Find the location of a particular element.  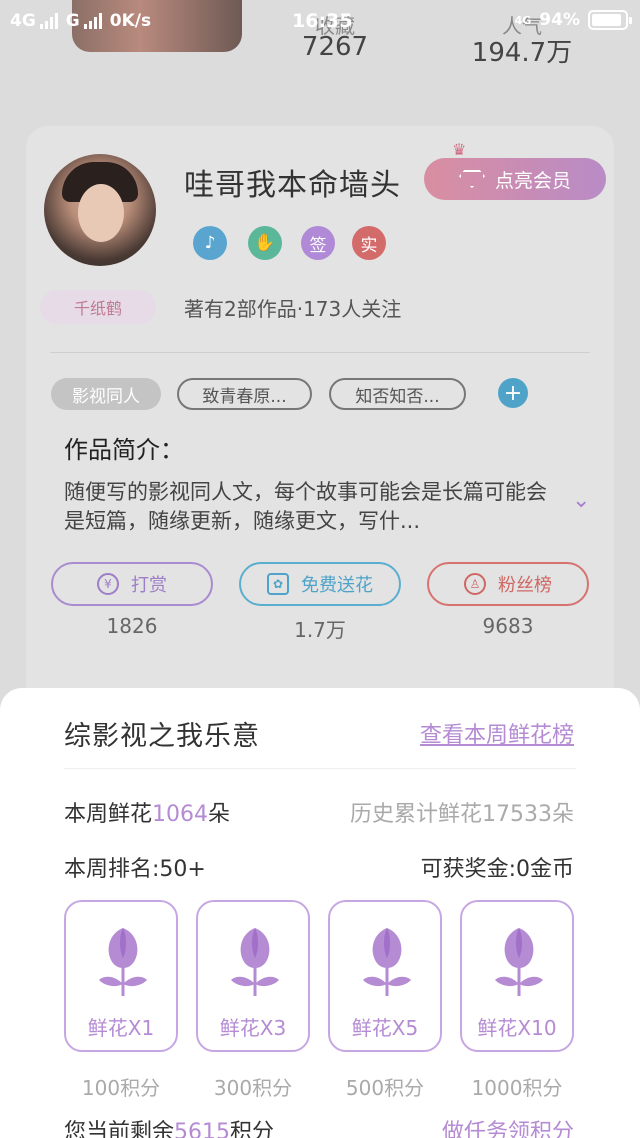

yen-icon: ¥ is located at coordinates (108, 584).